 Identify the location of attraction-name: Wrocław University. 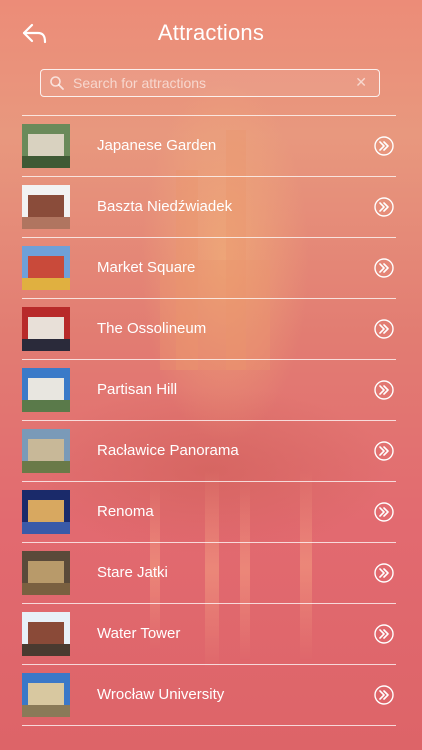
(161, 694).